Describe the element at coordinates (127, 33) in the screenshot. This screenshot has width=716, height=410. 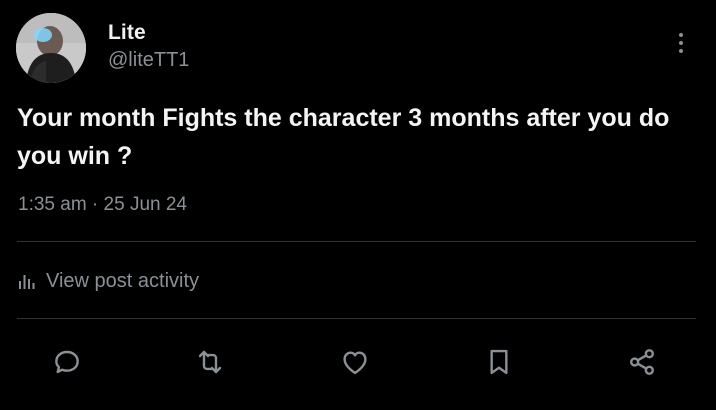
I see `author-display-name: Lite` at that location.